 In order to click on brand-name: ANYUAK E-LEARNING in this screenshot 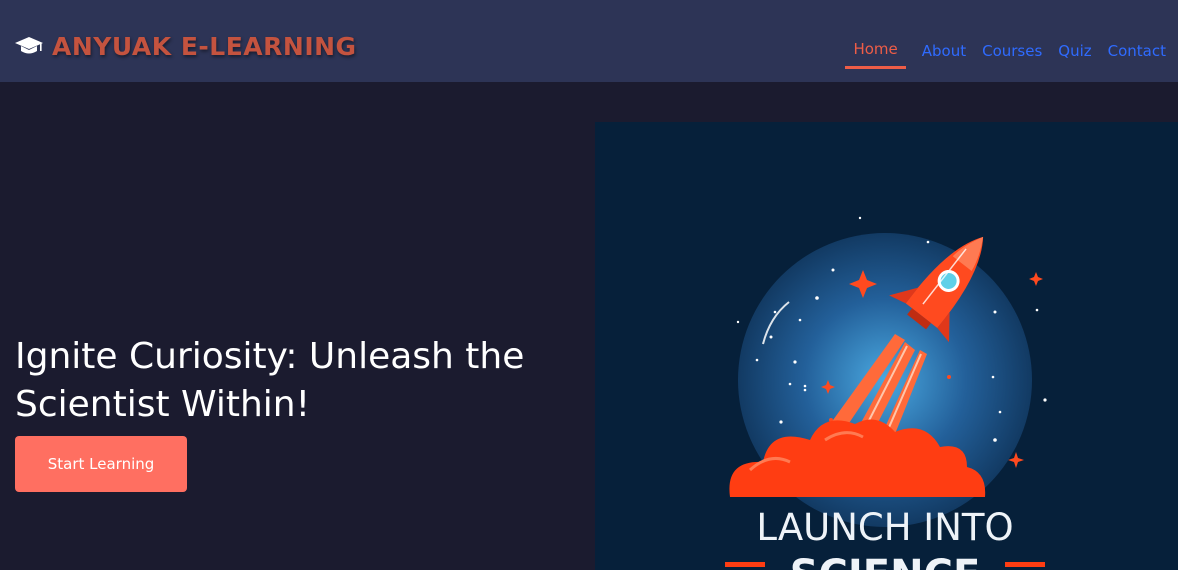, I will do `click(204, 46)`.